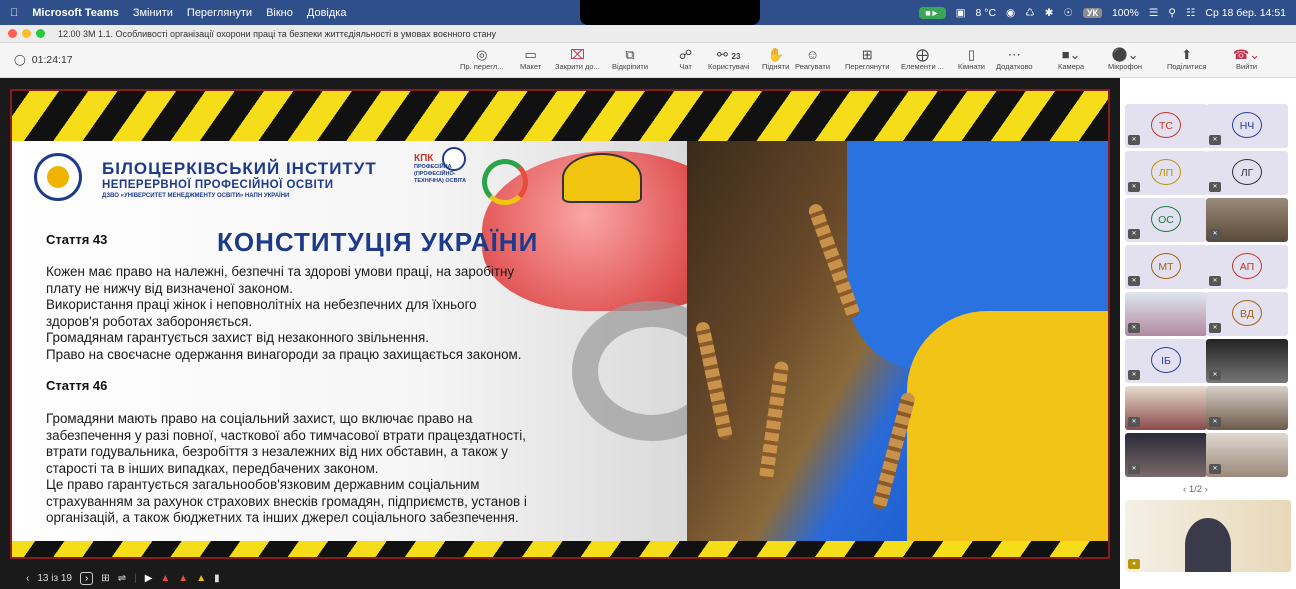  I want to click on avatar: ОС, so click(1166, 219).